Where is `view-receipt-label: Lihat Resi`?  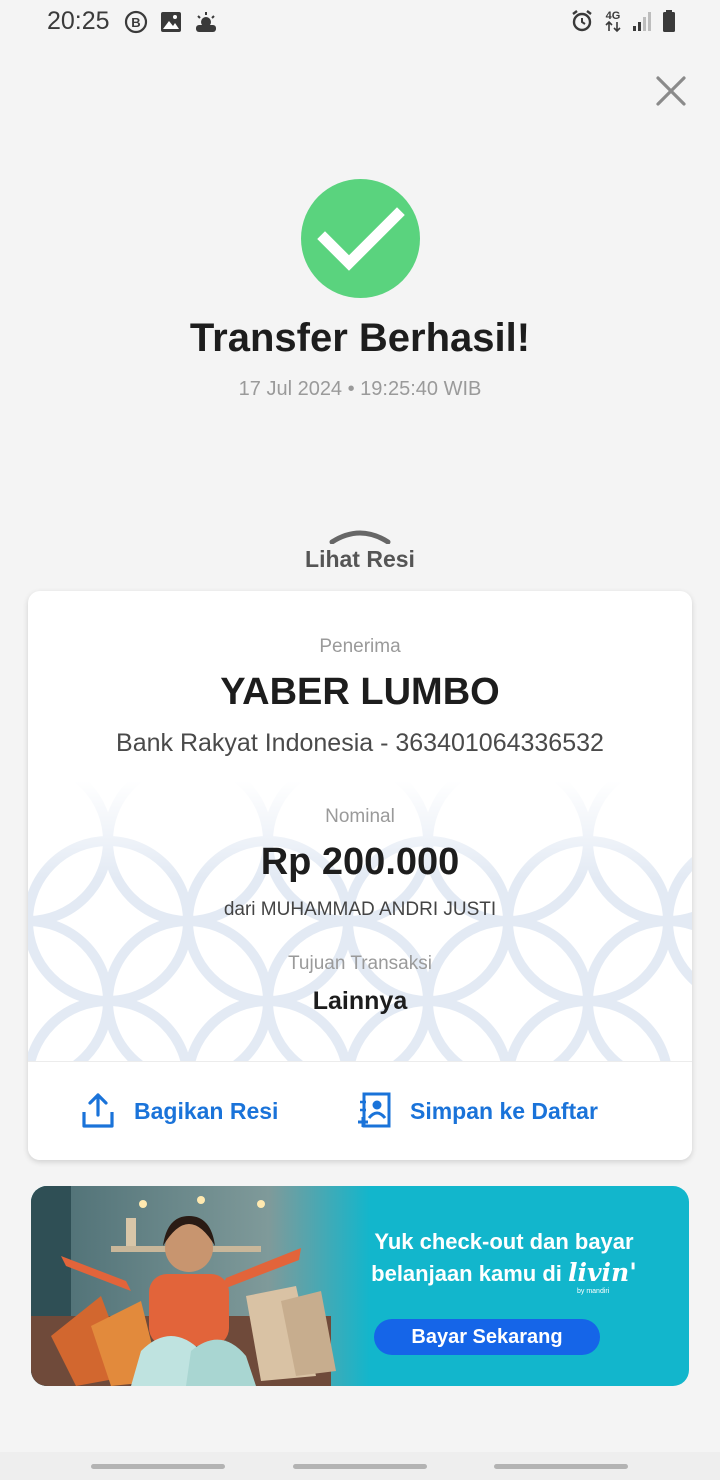
view-receipt-label: Lihat Resi is located at coordinates (360, 559).